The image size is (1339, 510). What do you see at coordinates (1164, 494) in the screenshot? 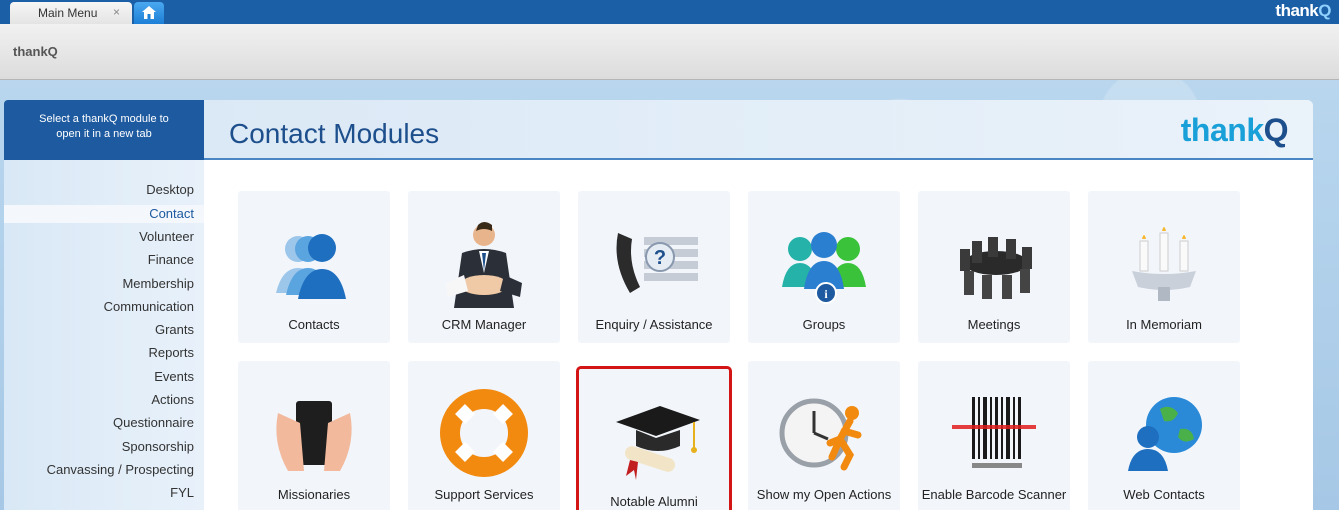
I see `module-label: Web Contacts` at bounding box center [1164, 494].